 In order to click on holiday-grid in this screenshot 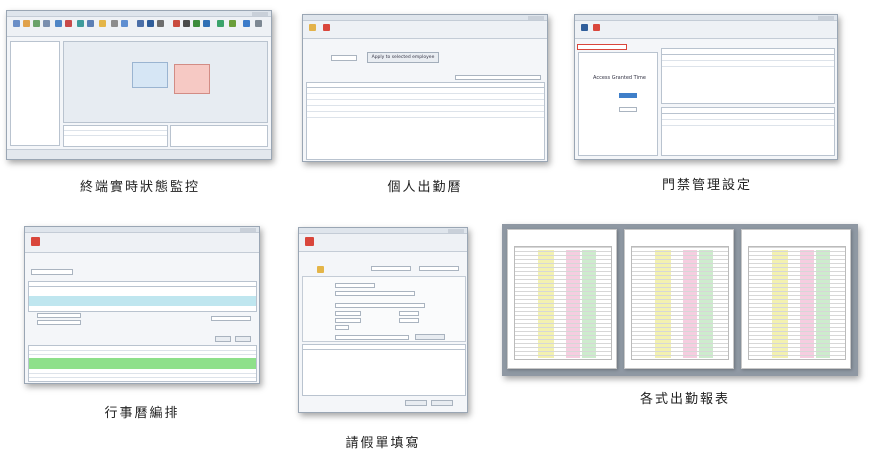, I will do `click(142, 296)`.